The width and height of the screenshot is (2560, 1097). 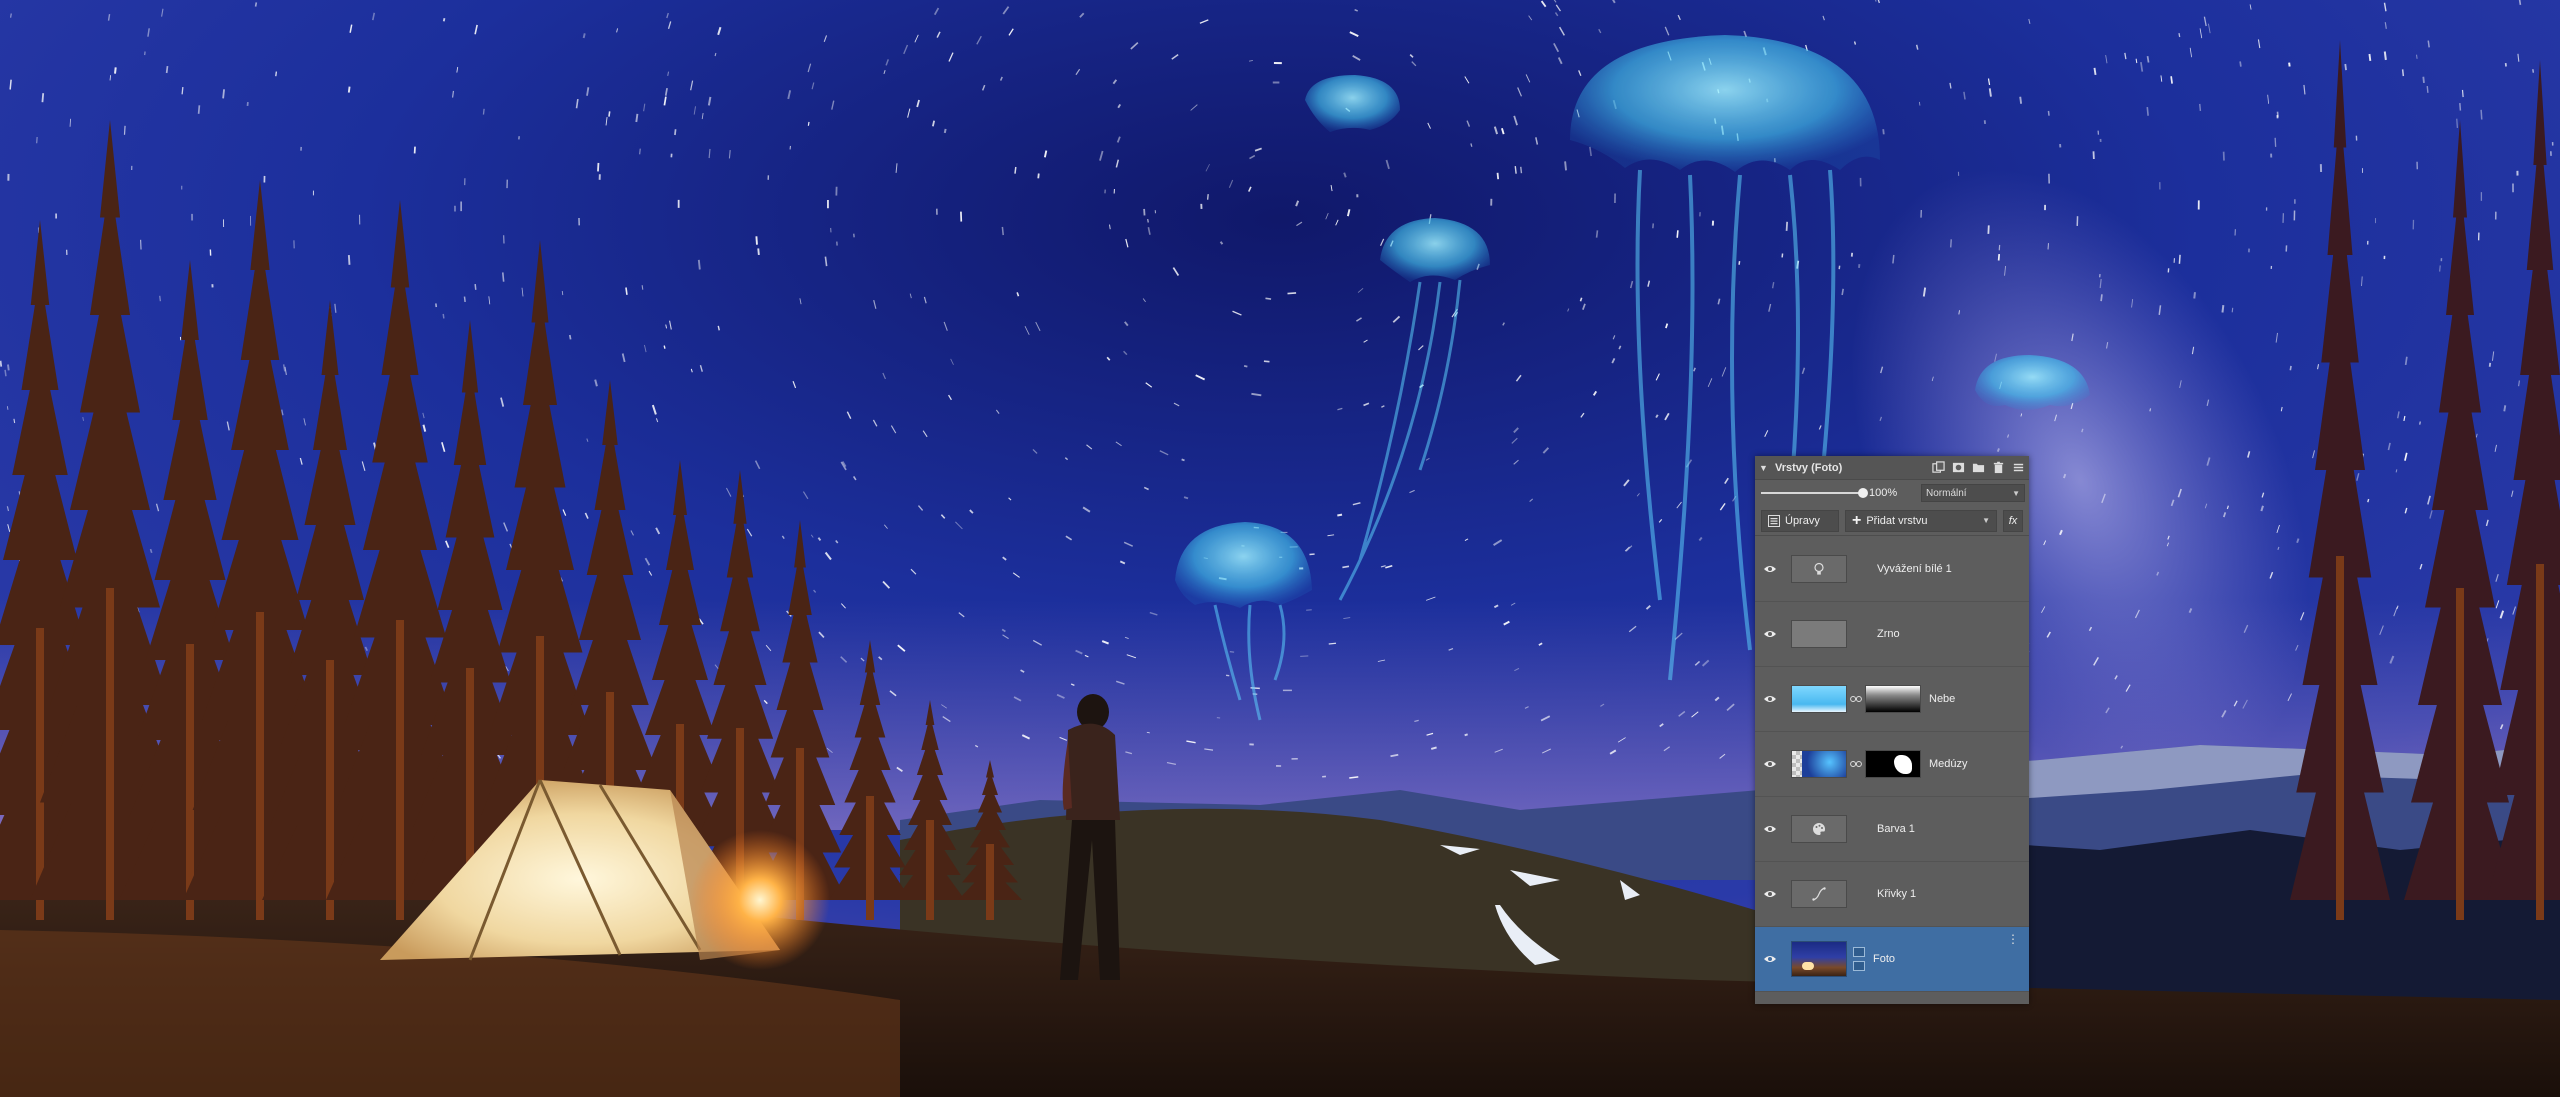 What do you see at coordinates (2013, 939) in the screenshot?
I see `more-options-icon: ⋮` at bounding box center [2013, 939].